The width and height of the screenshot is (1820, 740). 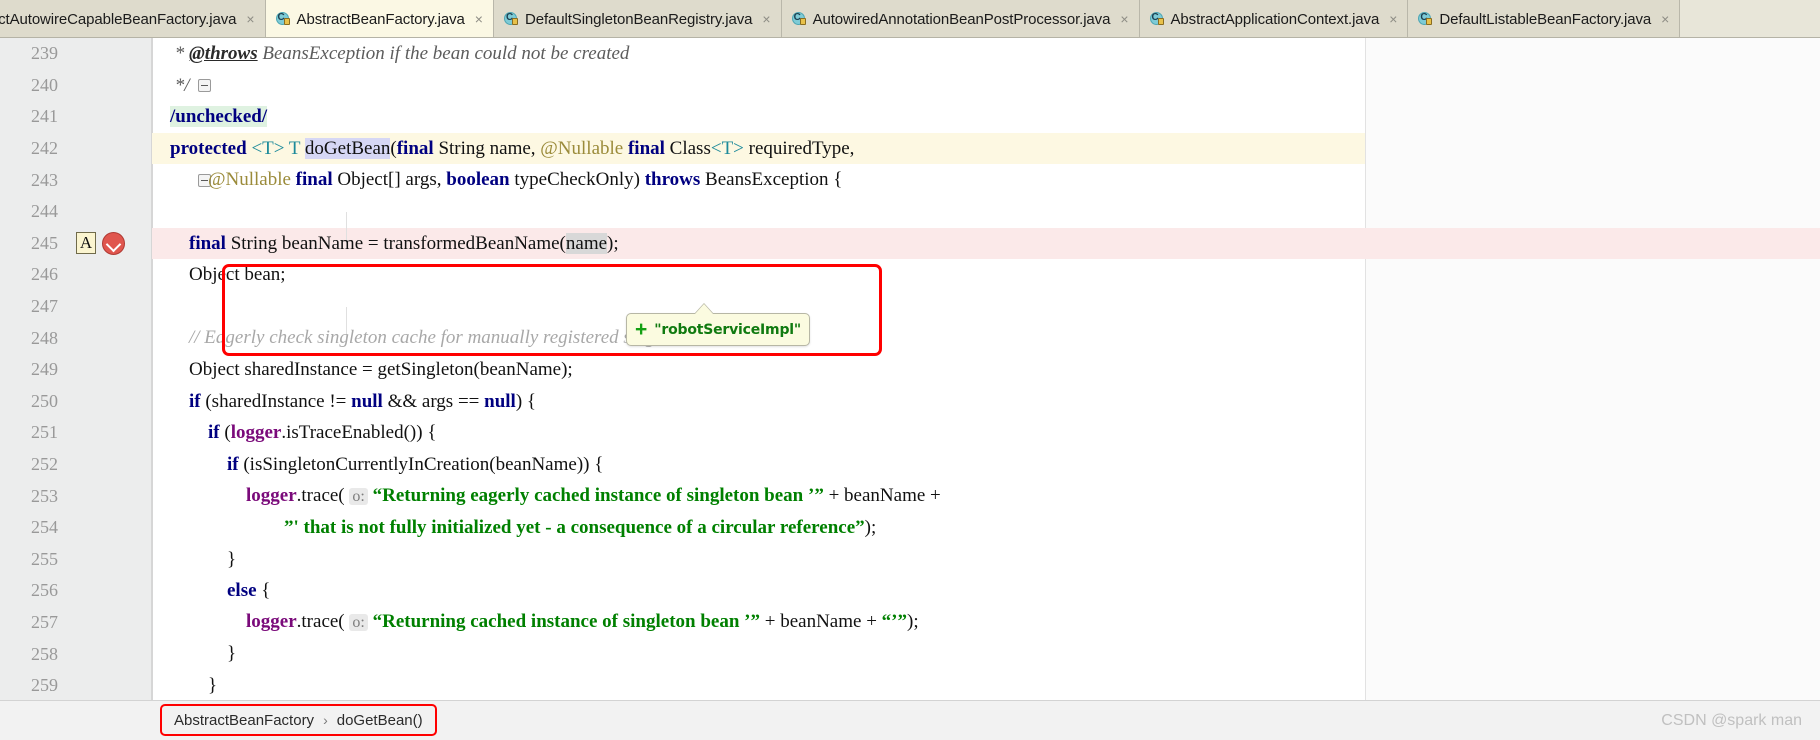 I want to click on tab-label: DefaultSingletonBeanRegistry.java, so click(x=638, y=19).